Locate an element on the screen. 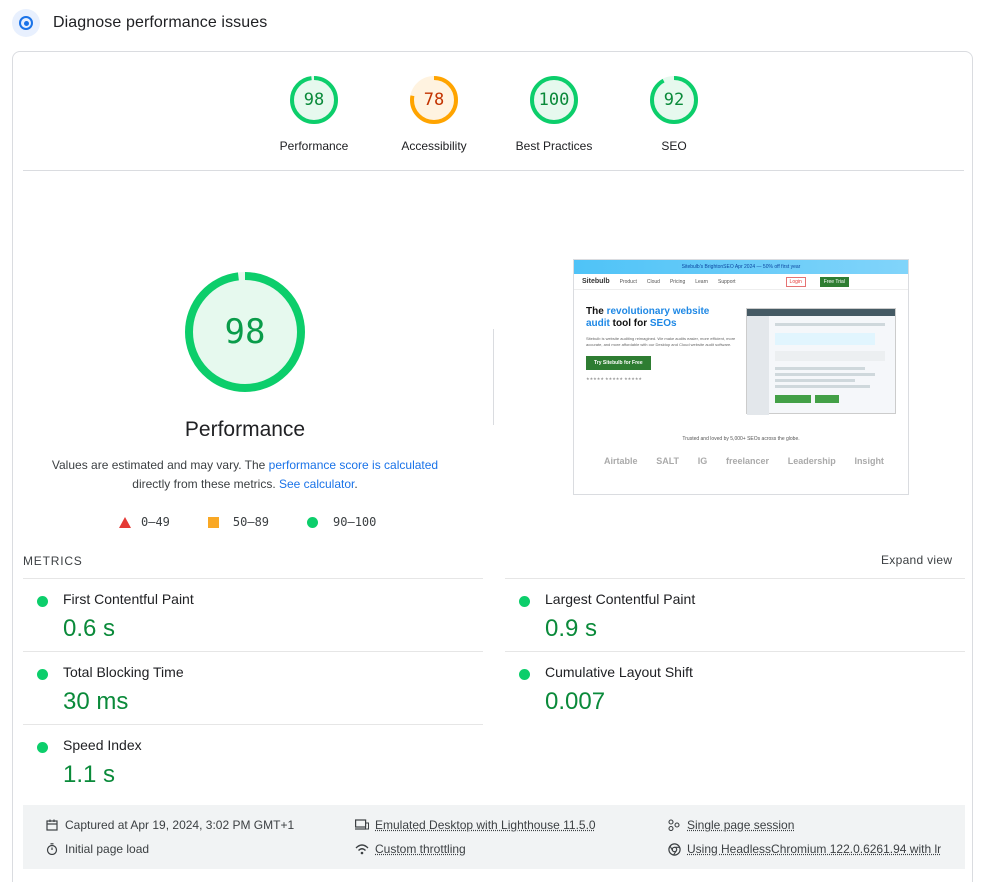 The height and width of the screenshot is (882, 989). legend-pass: 90–100 is located at coordinates (341, 522).